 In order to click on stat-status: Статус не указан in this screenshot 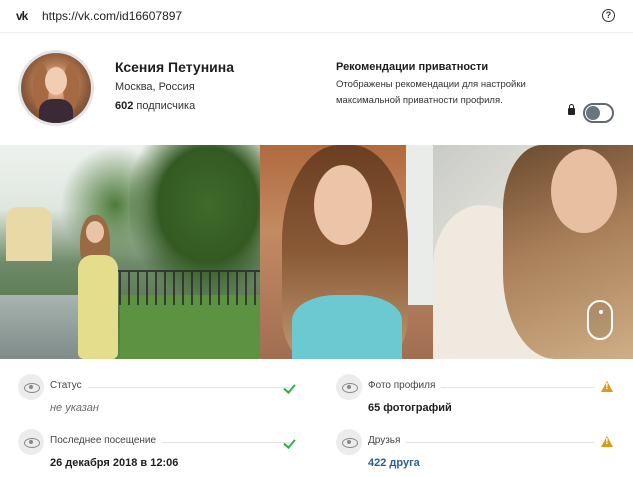, I will do `click(160, 399)`.